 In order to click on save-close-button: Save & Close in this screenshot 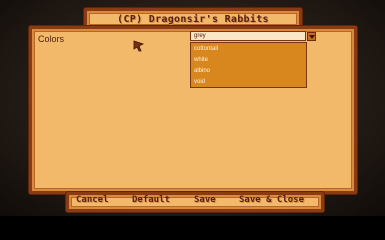, I will do `click(271, 200)`.